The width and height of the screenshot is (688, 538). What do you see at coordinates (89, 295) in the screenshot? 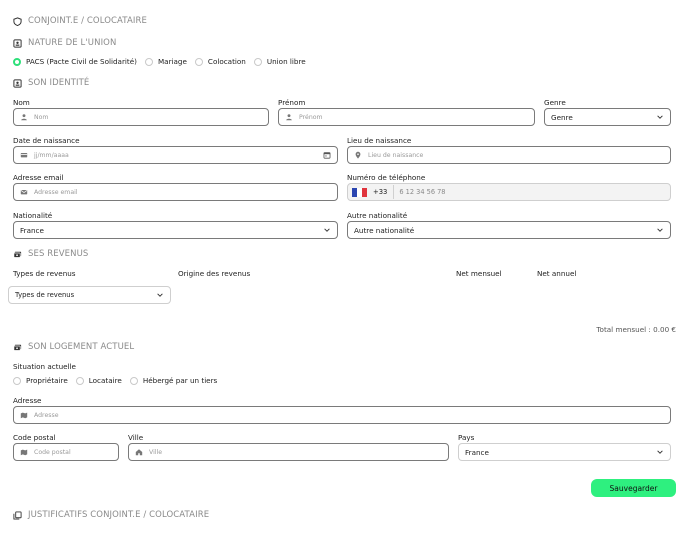
I see `income-type-select: Types de revenus` at bounding box center [89, 295].